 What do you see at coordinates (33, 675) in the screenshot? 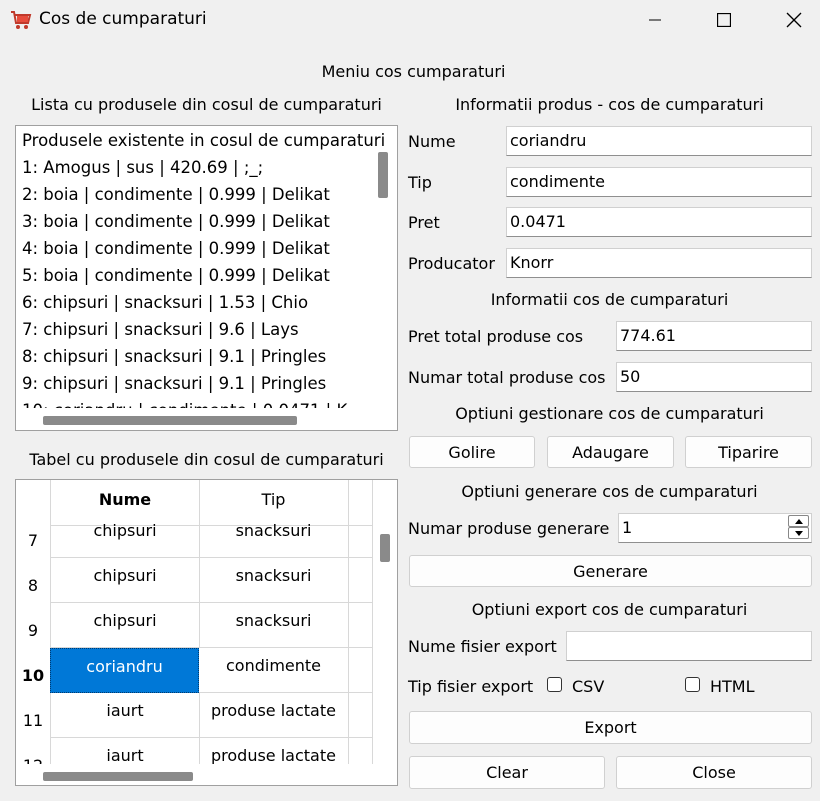
I see `row-header-selected: 10` at bounding box center [33, 675].